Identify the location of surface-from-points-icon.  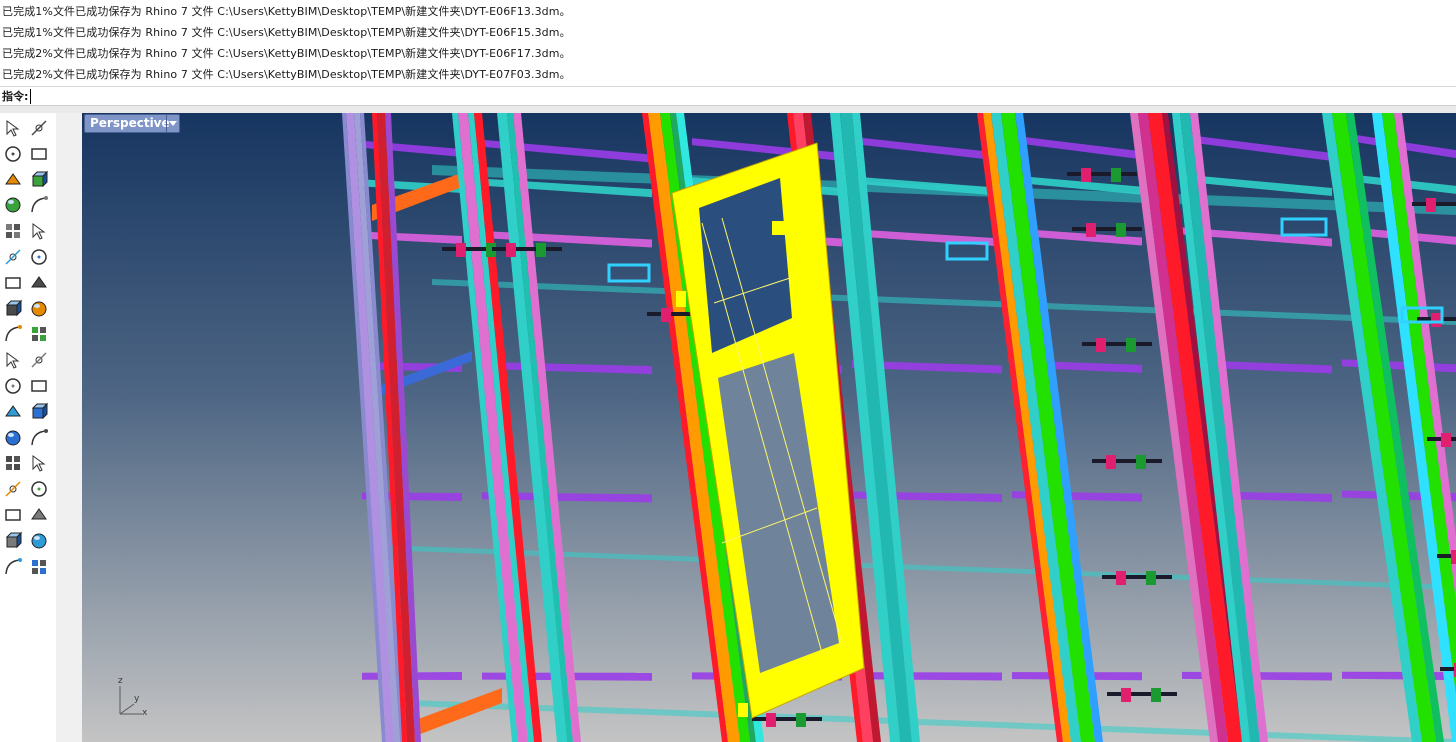
(13, 257).